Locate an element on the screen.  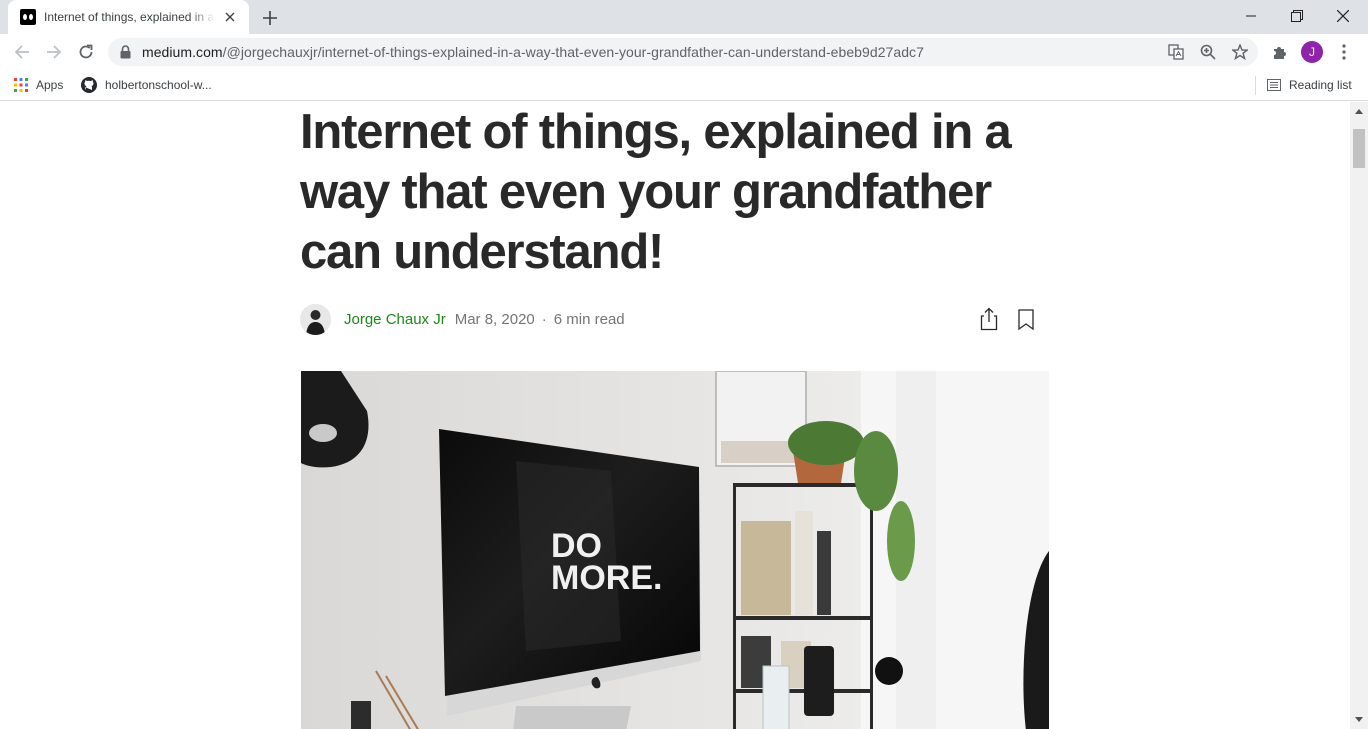
reading-list-button: Reading list is located at coordinates (1309, 85).